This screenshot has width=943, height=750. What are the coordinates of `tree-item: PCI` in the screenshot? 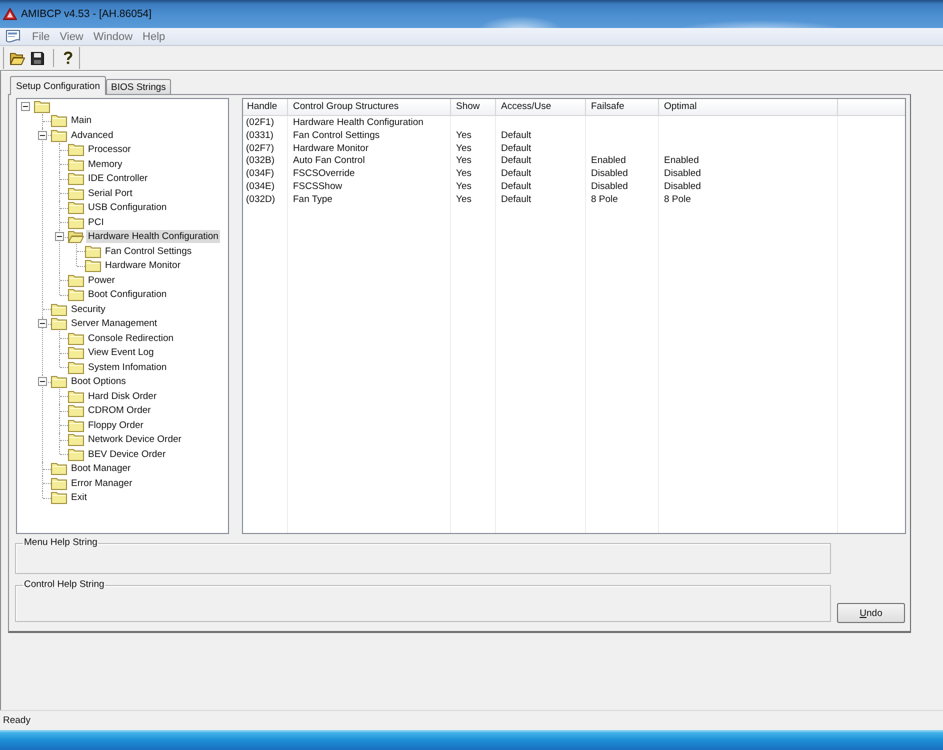 It's located at (96, 222).